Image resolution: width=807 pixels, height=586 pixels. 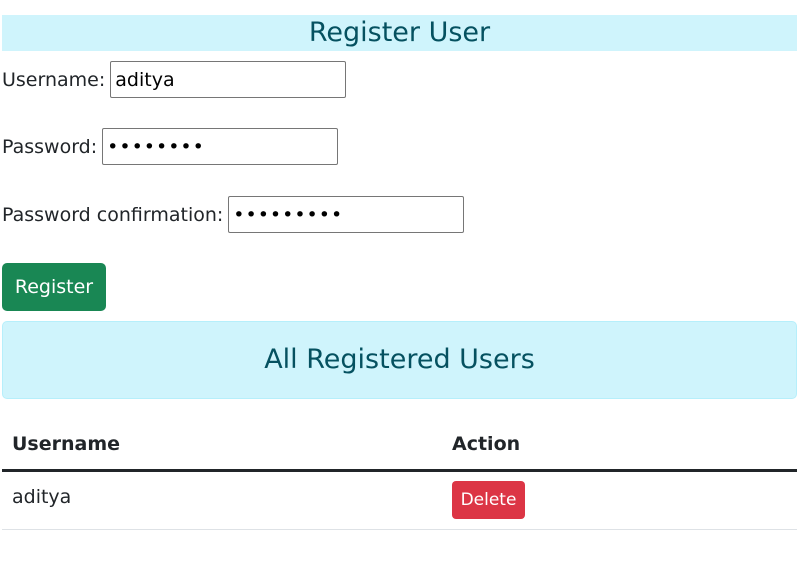 I want to click on password-input, so click(x=220, y=146).